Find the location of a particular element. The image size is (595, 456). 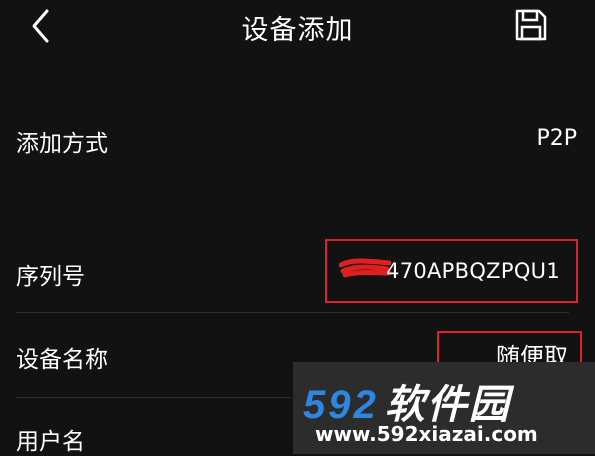

watermark-brand: 软件园 is located at coordinates (447, 405).